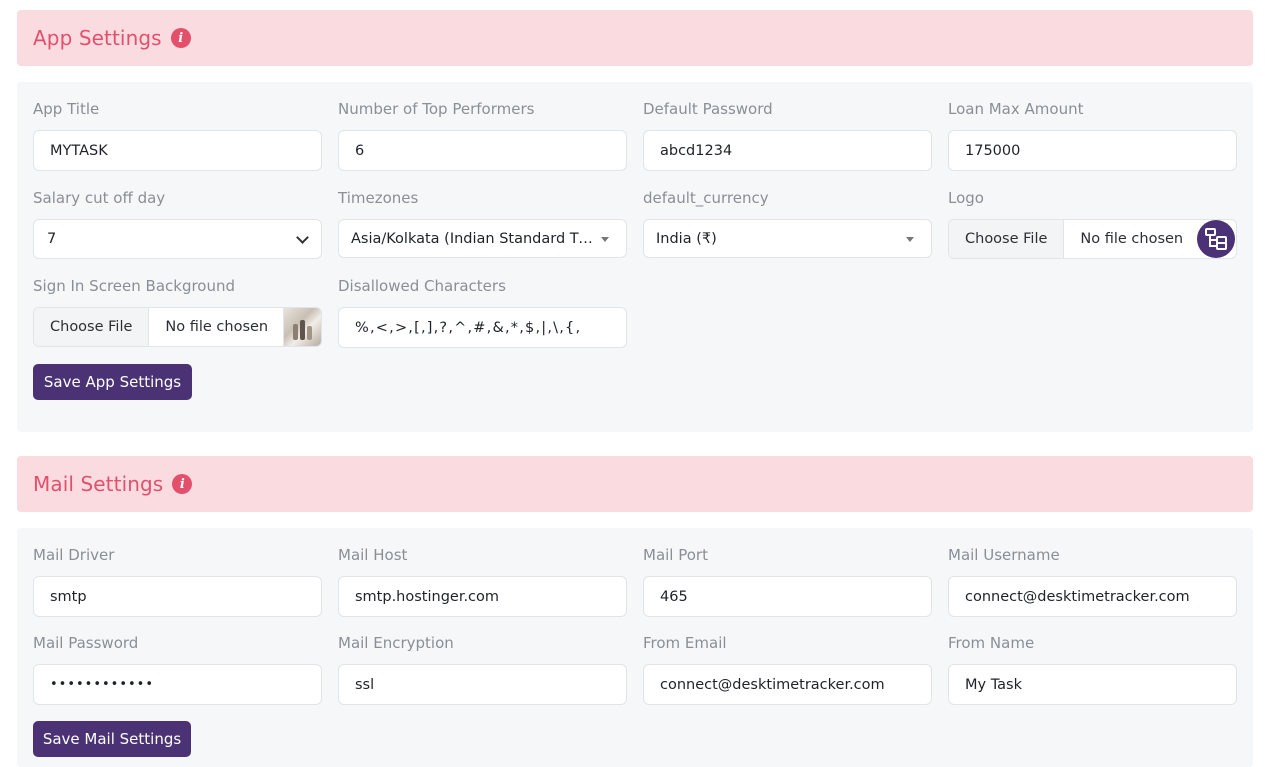  I want to click on loan-max-amount-label: Loan Max Amount, so click(1016, 109).